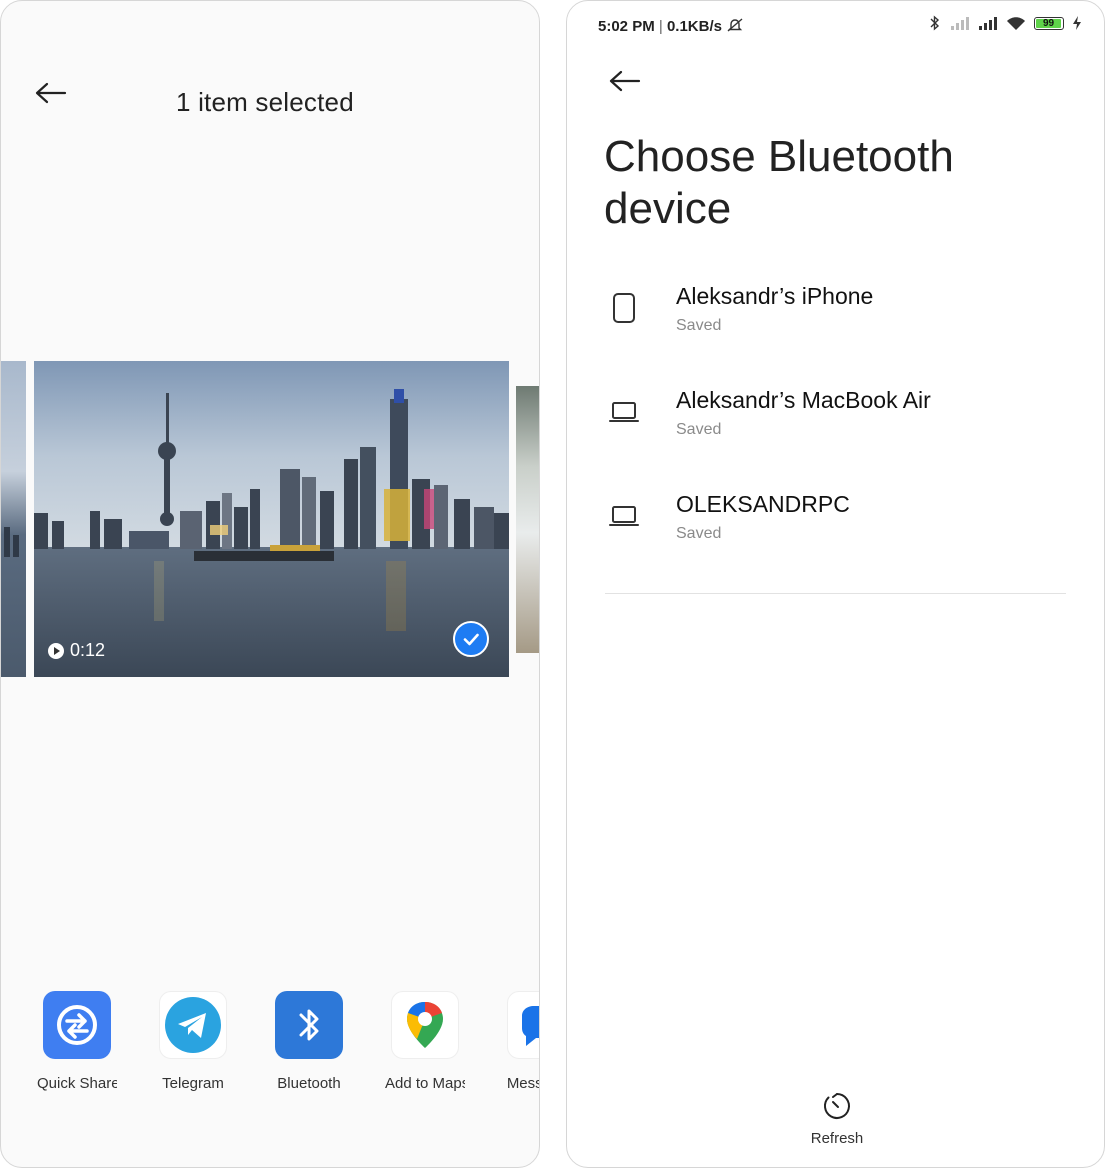 Image resolution: width=1106 pixels, height=1170 pixels. I want to click on previous-media-thumbnail, so click(13, 519).